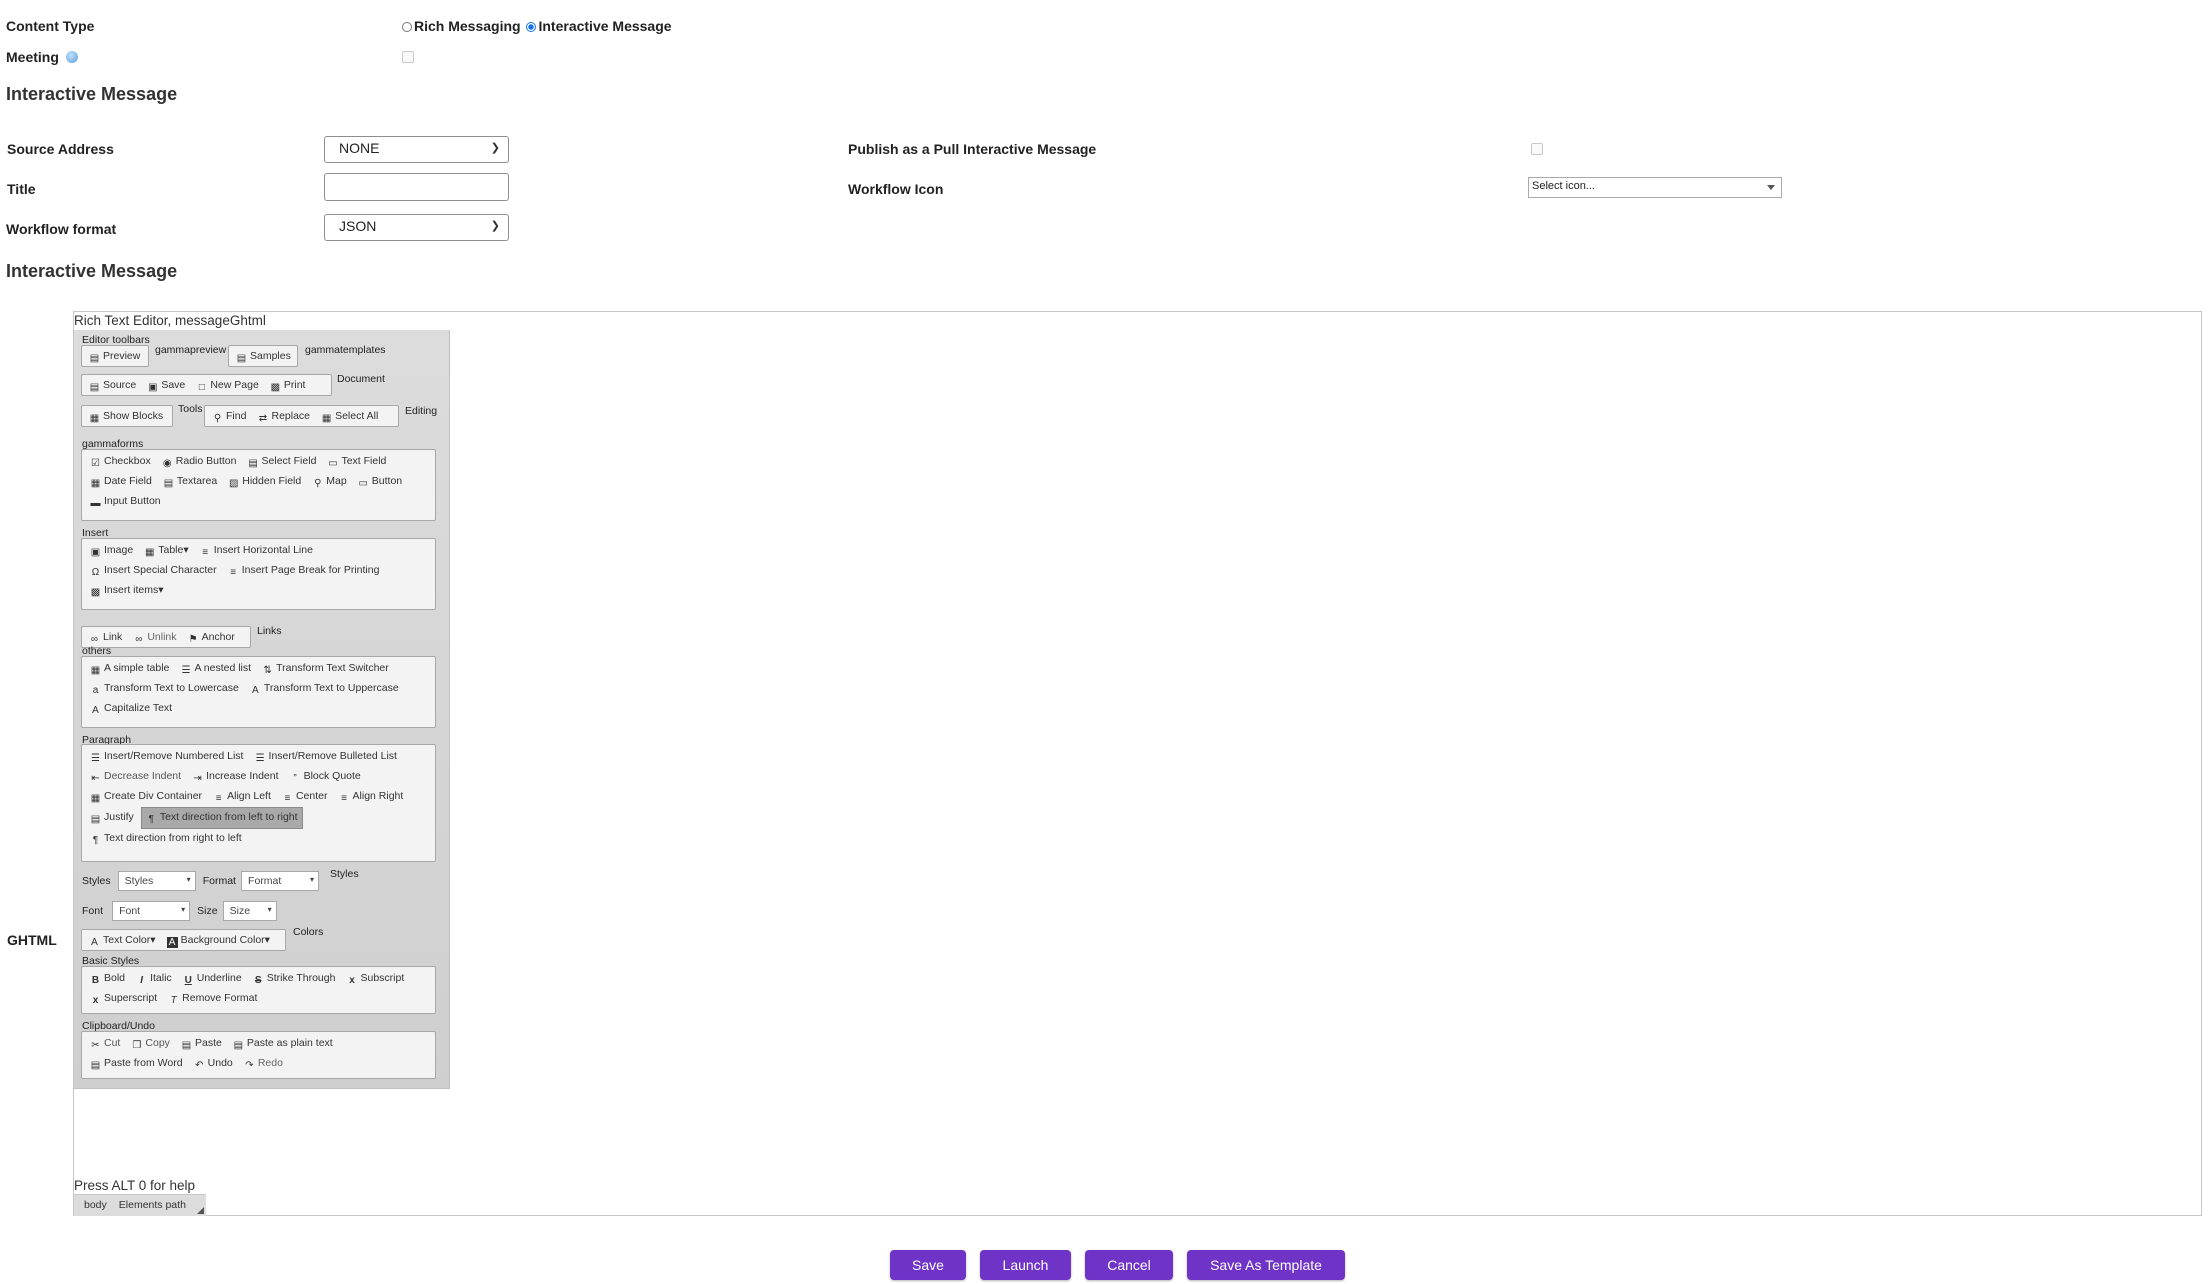 The height and width of the screenshot is (1284, 2209). What do you see at coordinates (263, 357) in the screenshot?
I see `samples-button: ▤ Samples` at bounding box center [263, 357].